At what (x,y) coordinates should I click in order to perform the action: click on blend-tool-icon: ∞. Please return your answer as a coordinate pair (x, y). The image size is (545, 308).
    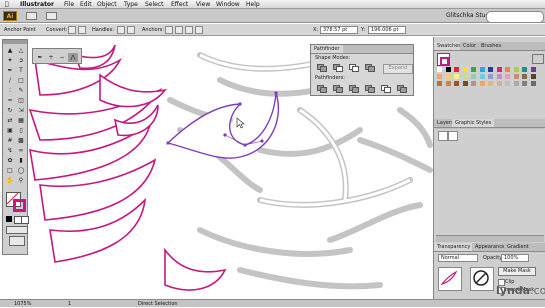
    Looking at the image, I should click on (21, 150).